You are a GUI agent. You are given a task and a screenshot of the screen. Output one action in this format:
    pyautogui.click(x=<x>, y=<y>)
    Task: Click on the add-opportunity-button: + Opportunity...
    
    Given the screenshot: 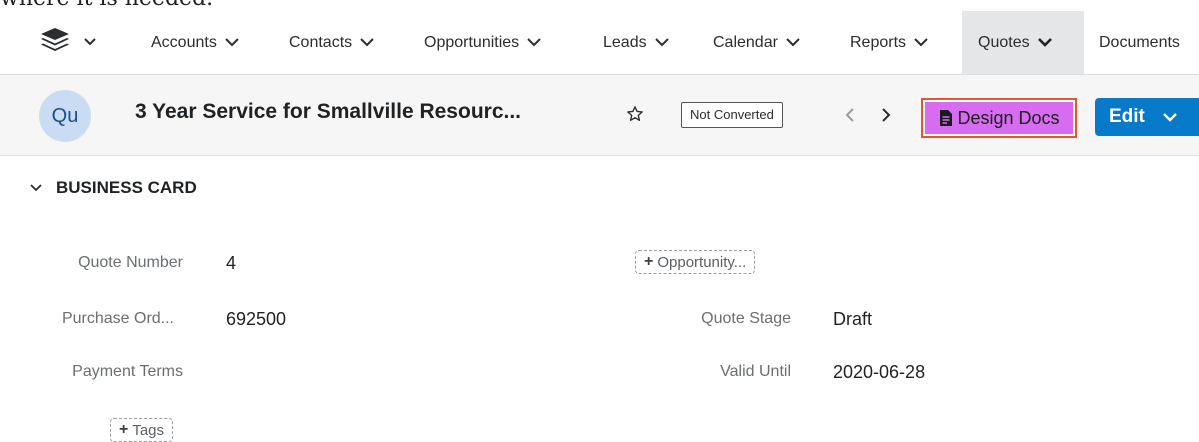 What is the action you would take?
    pyautogui.click(x=695, y=262)
    